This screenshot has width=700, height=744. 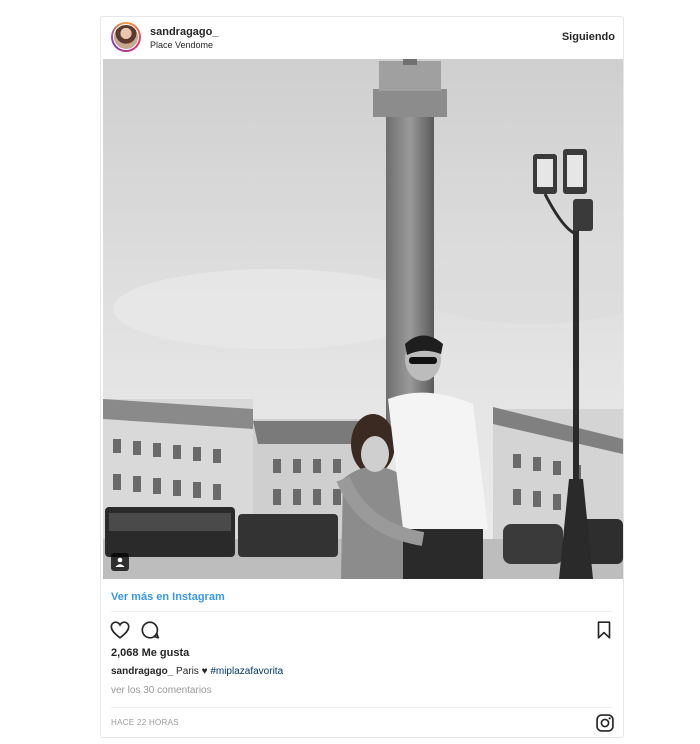 I want to click on post-timestamp: HACE 22 HORAS, so click(x=145, y=722).